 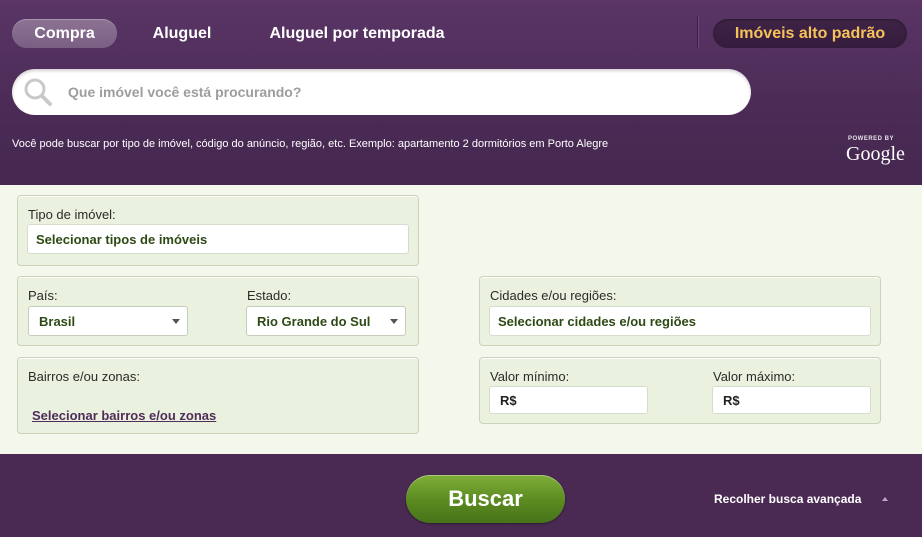 What do you see at coordinates (787, 499) in the screenshot?
I see `recolher-busca-link: Recolher busca avançada` at bounding box center [787, 499].